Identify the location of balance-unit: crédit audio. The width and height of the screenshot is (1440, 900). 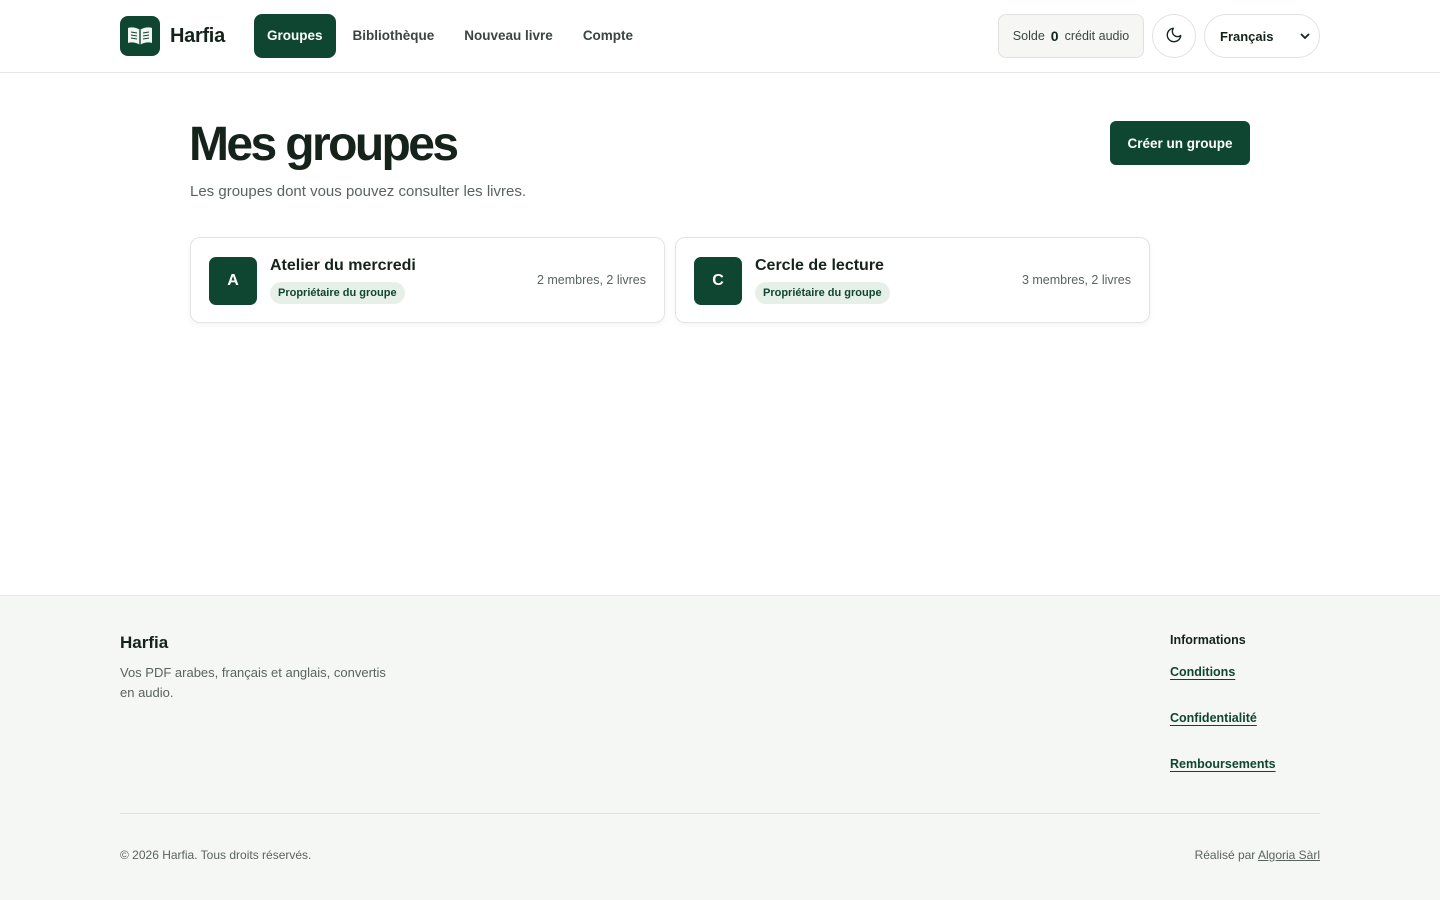
(1097, 36).